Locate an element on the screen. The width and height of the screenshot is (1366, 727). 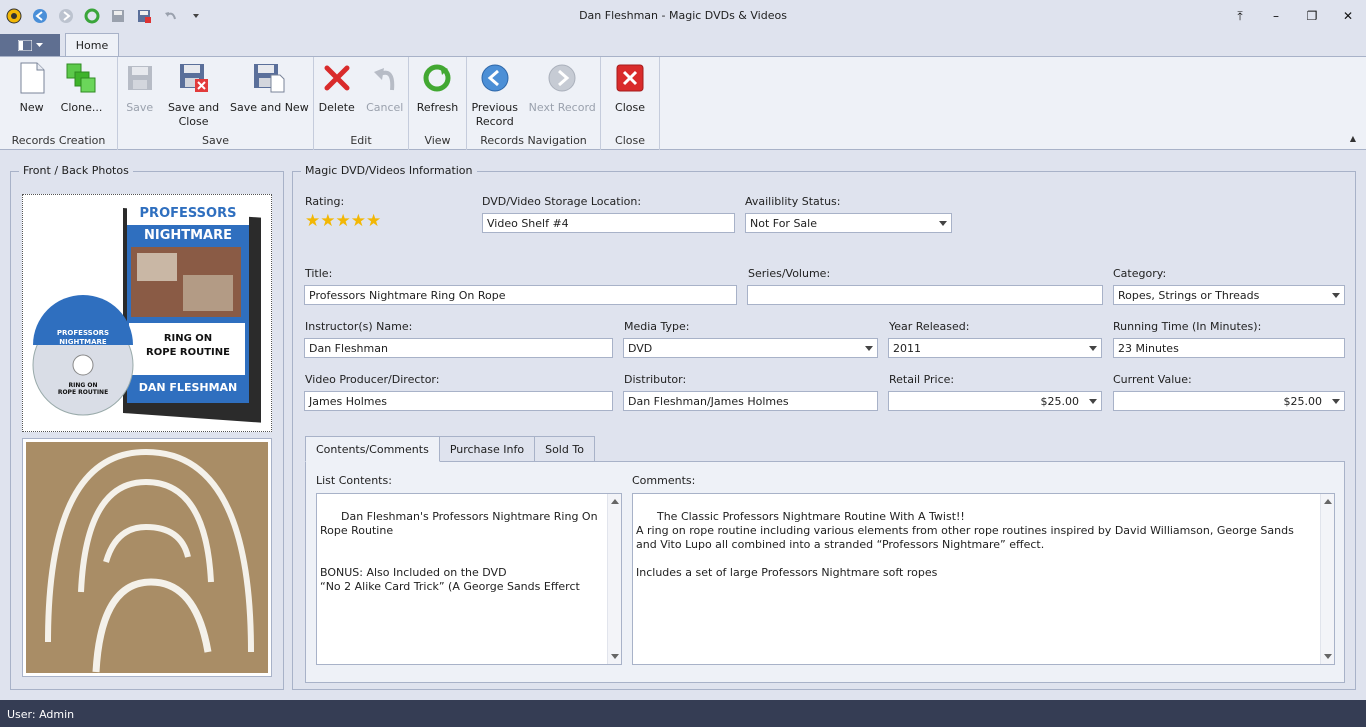
status-user: User: Admin is located at coordinates (41, 714).